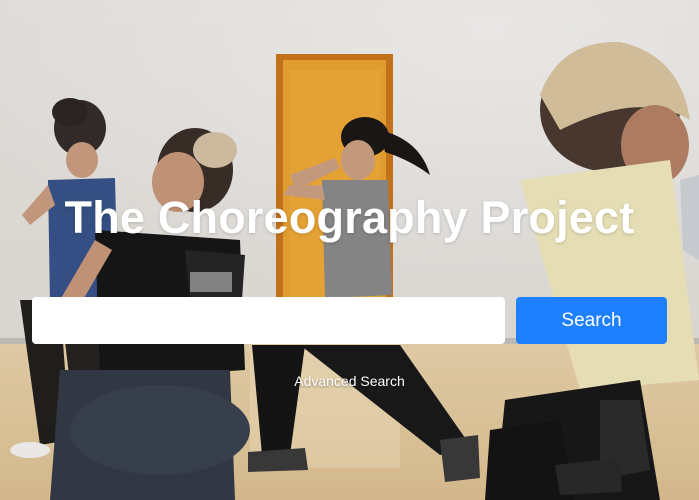 The width and height of the screenshot is (699, 500). Describe the element at coordinates (349, 217) in the screenshot. I see `page-title: The Choreography Project` at that location.